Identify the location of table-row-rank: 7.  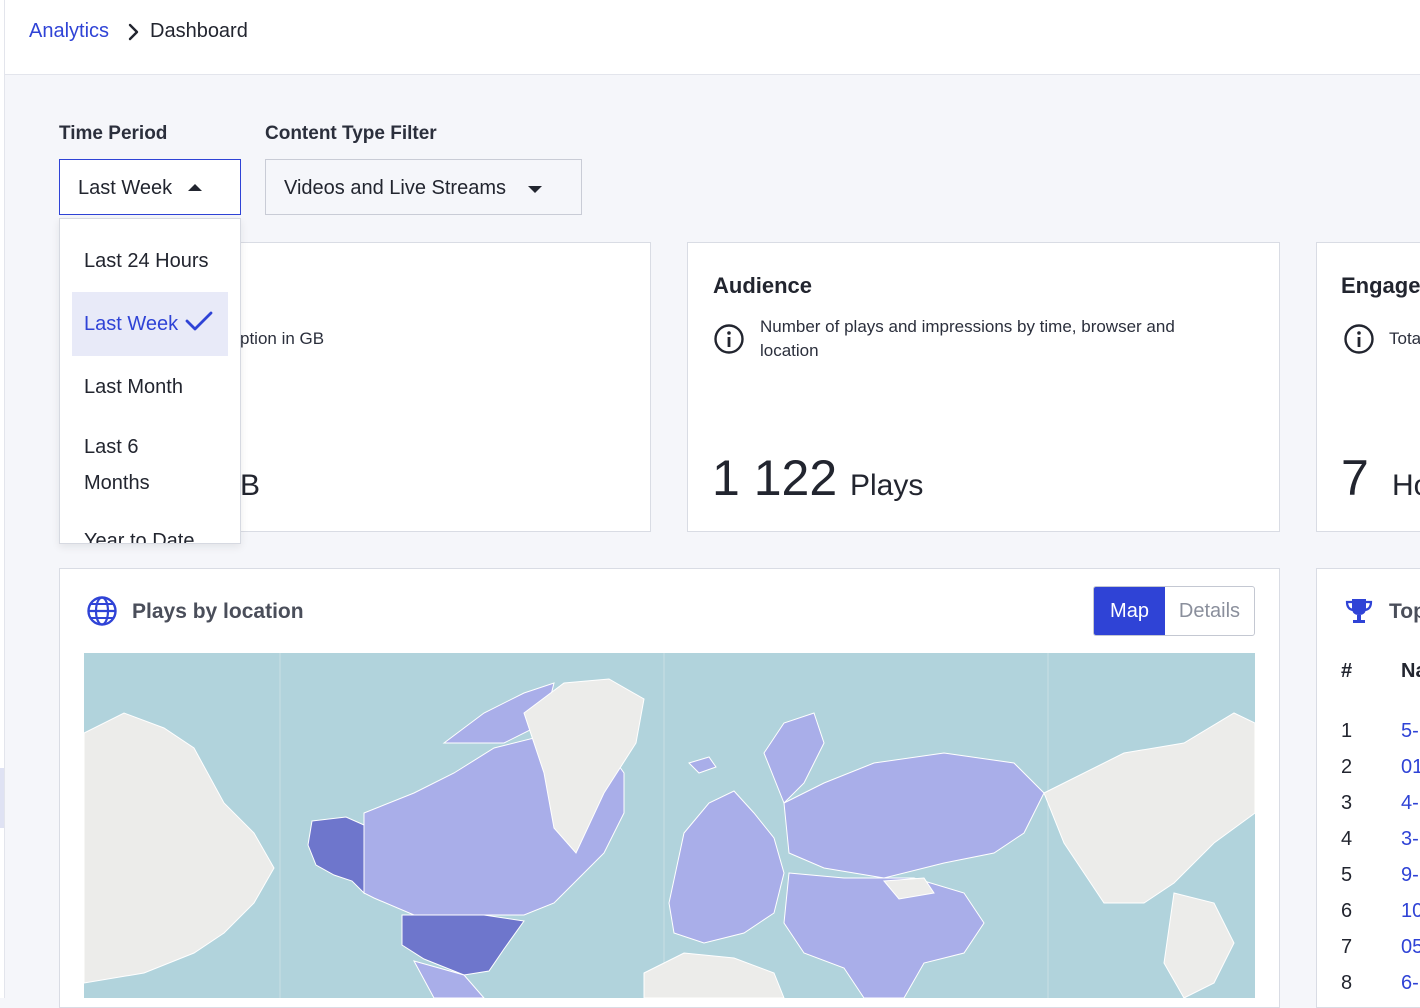
(1347, 947).